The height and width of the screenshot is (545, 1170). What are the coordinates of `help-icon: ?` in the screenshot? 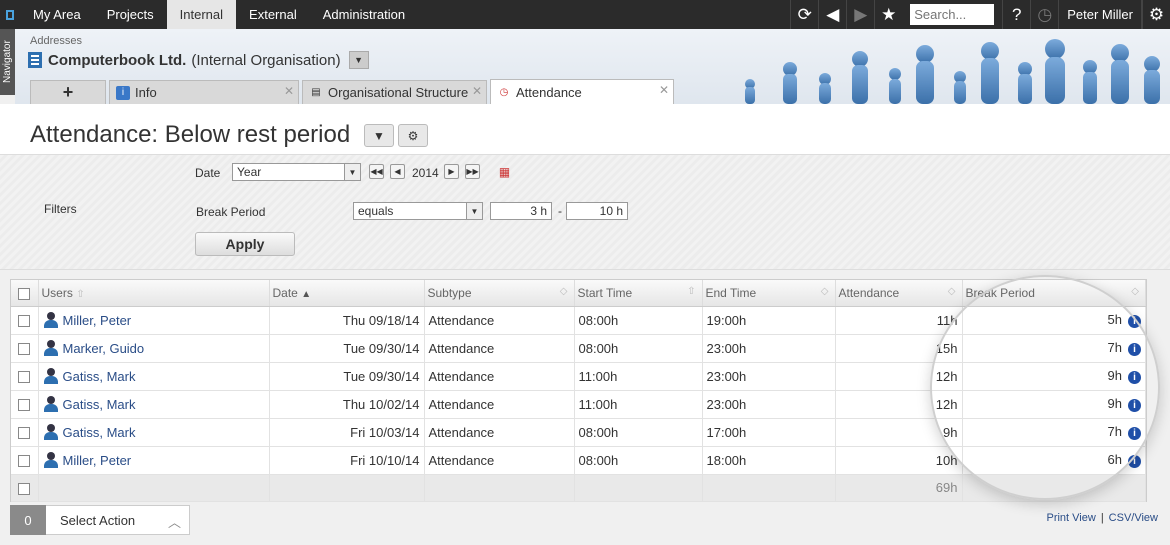 It's located at (1016, 14).